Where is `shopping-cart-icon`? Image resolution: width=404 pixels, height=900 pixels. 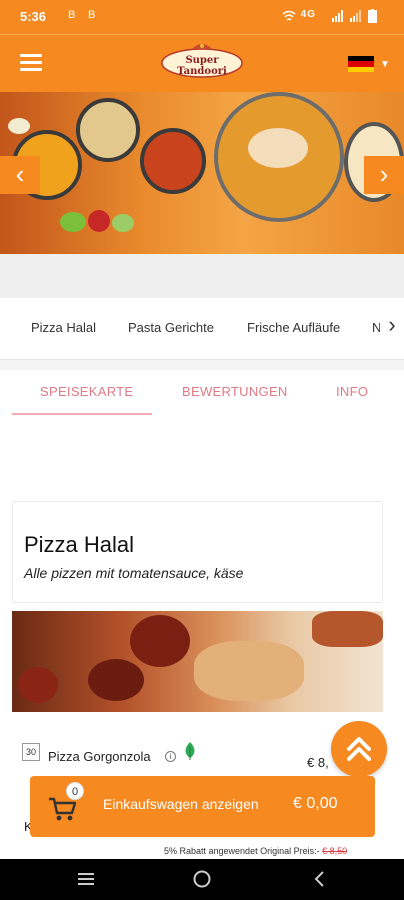
shopping-cart-icon is located at coordinates (62, 809).